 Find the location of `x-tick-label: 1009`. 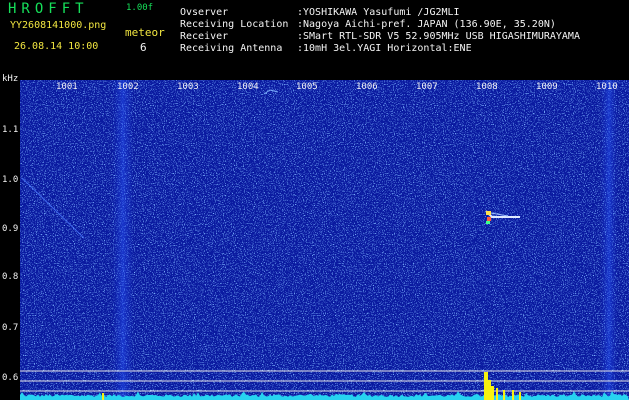

x-tick-label: 1009 is located at coordinates (547, 87).